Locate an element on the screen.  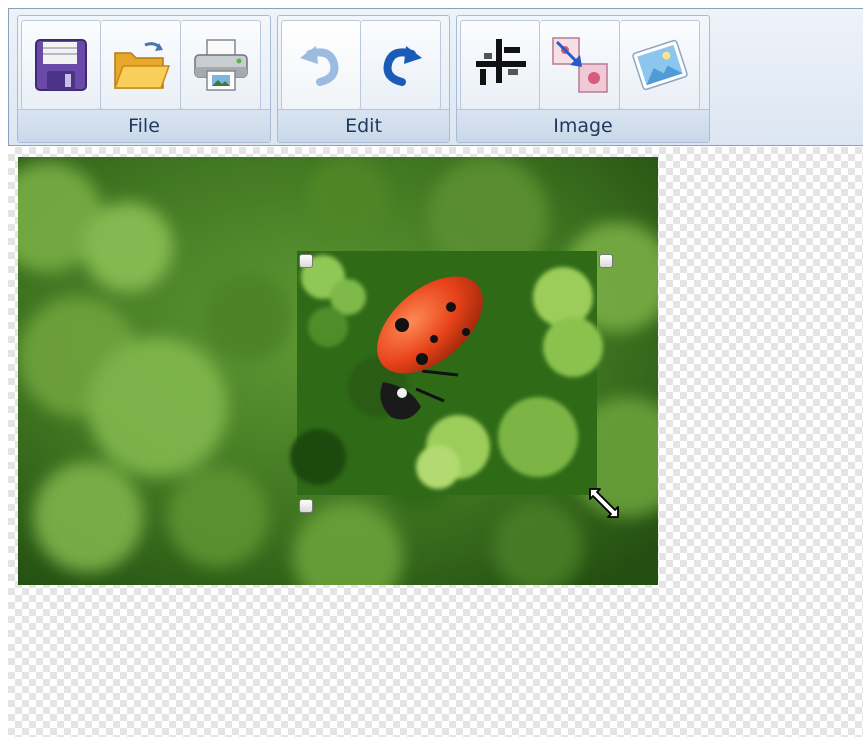
undo-button is located at coordinates (321, 65).